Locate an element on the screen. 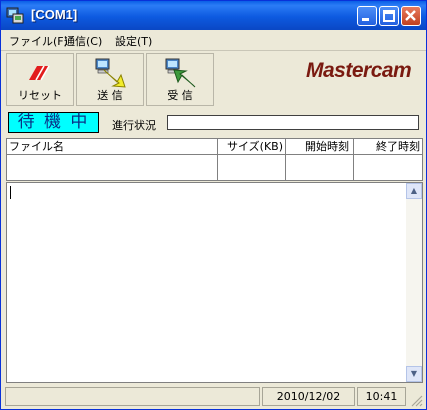 The height and width of the screenshot is (410, 427). menu-file: ファイル(F) is located at coordinates (38, 41).